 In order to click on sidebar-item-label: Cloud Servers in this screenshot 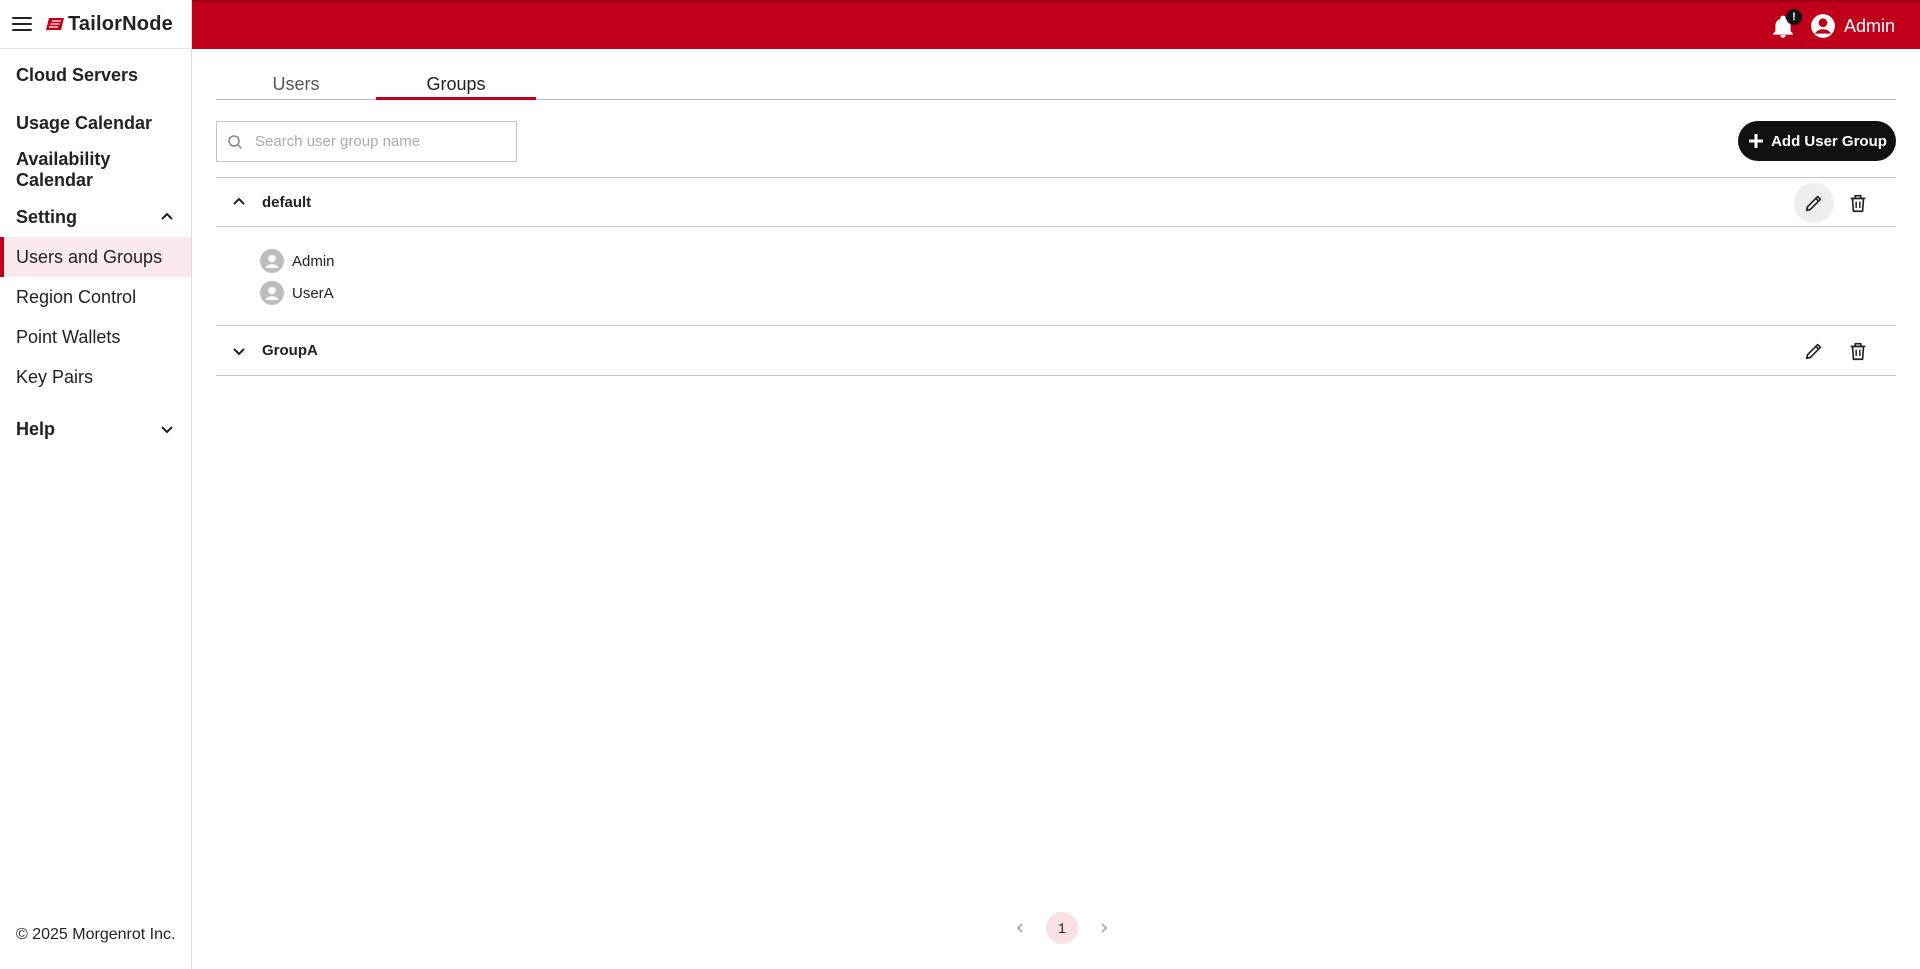, I will do `click(77, 74)`.